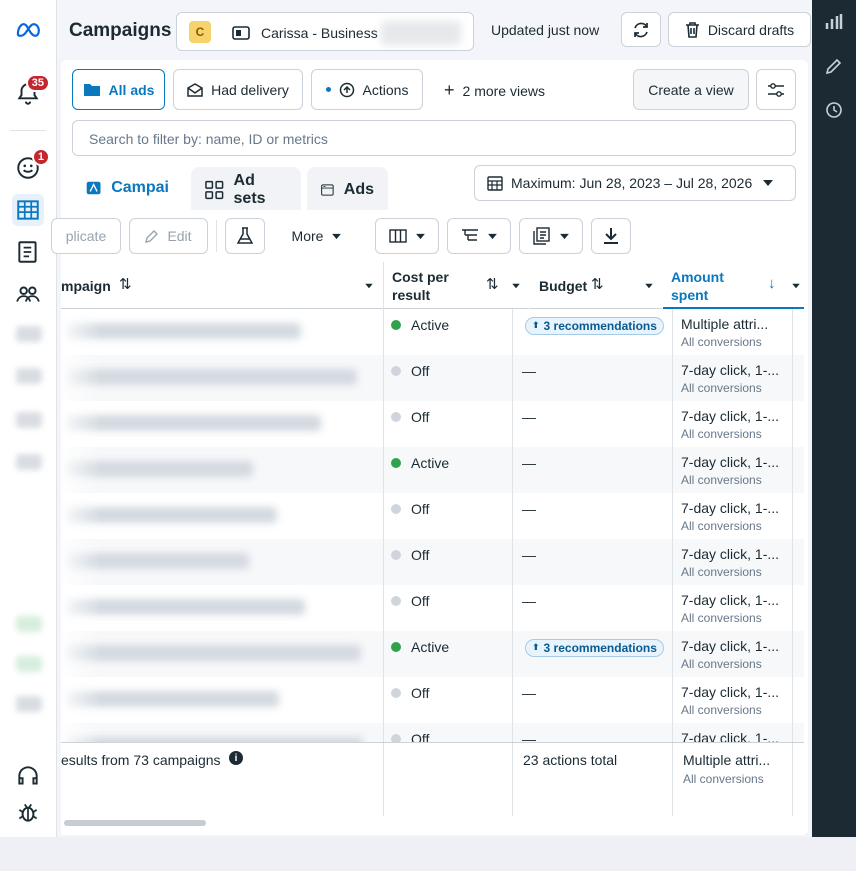 Image resolution: width=856 pixels, height=871 pixels. I want to click on reports-button, so click(551, 236).